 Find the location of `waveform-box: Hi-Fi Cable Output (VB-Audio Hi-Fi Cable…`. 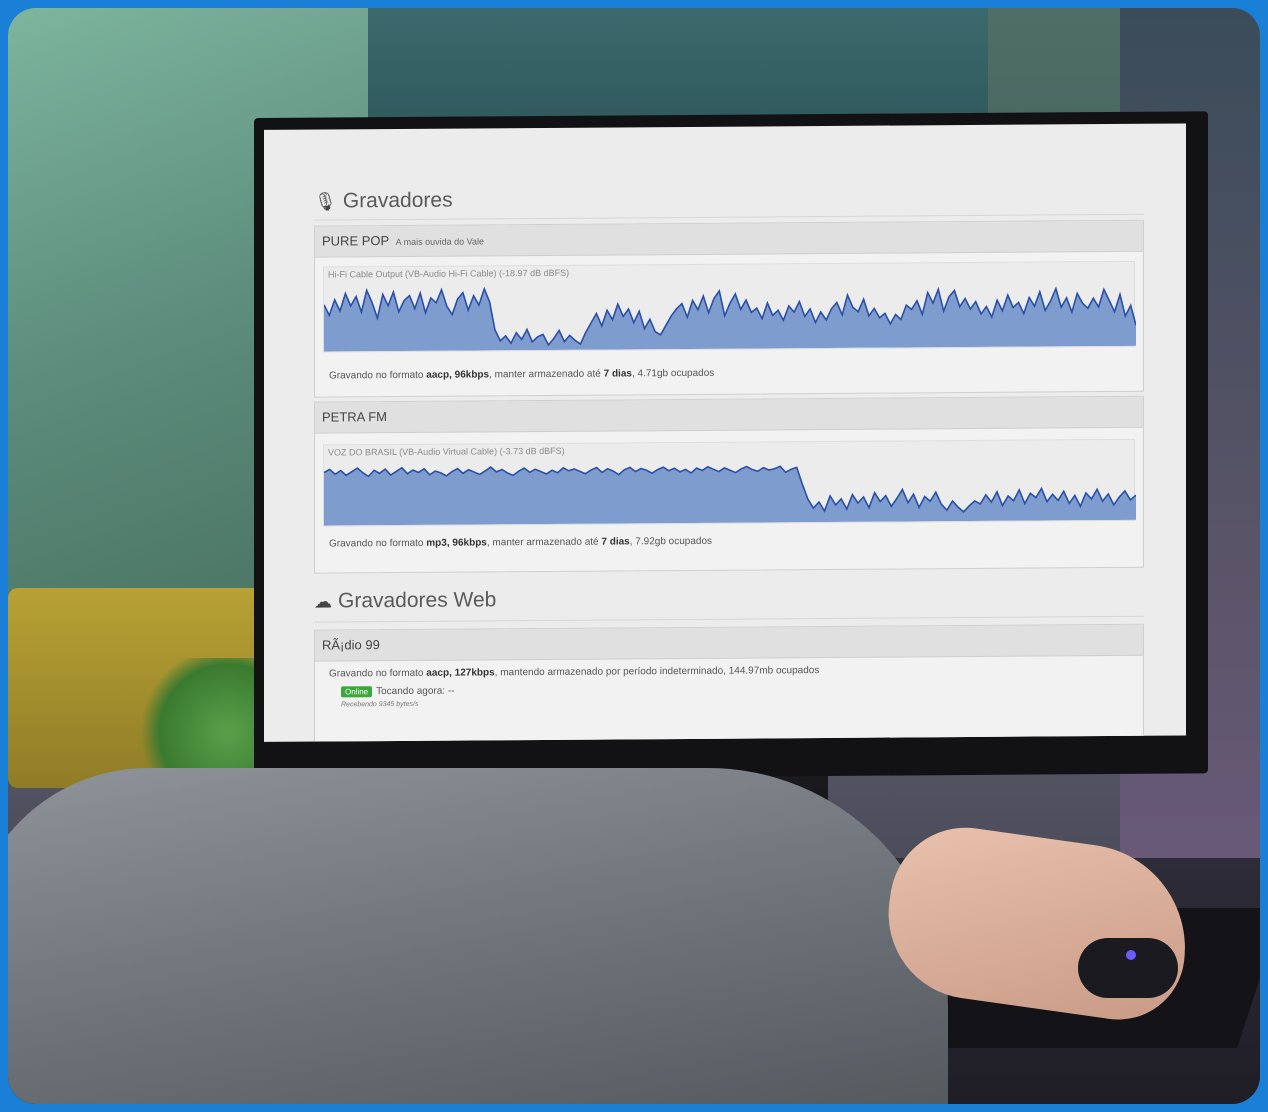

waveform-box: Hi-Fi Cable Output (VB-Audio Hi-Fi Cable… is located at coordinates (729, 306).